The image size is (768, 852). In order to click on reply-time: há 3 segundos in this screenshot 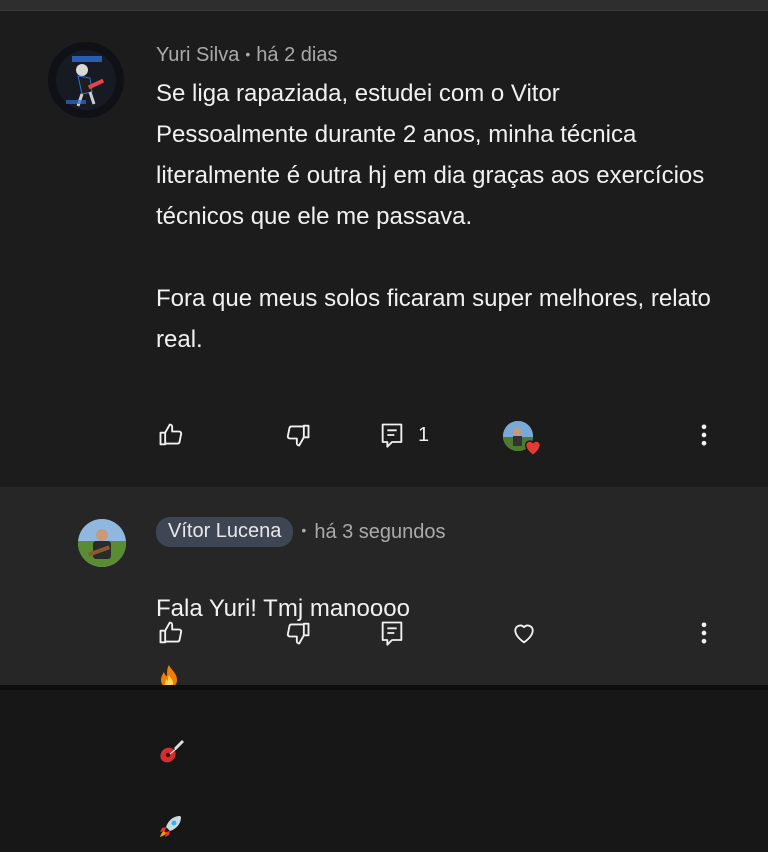, I will do `click(379, 532)`.